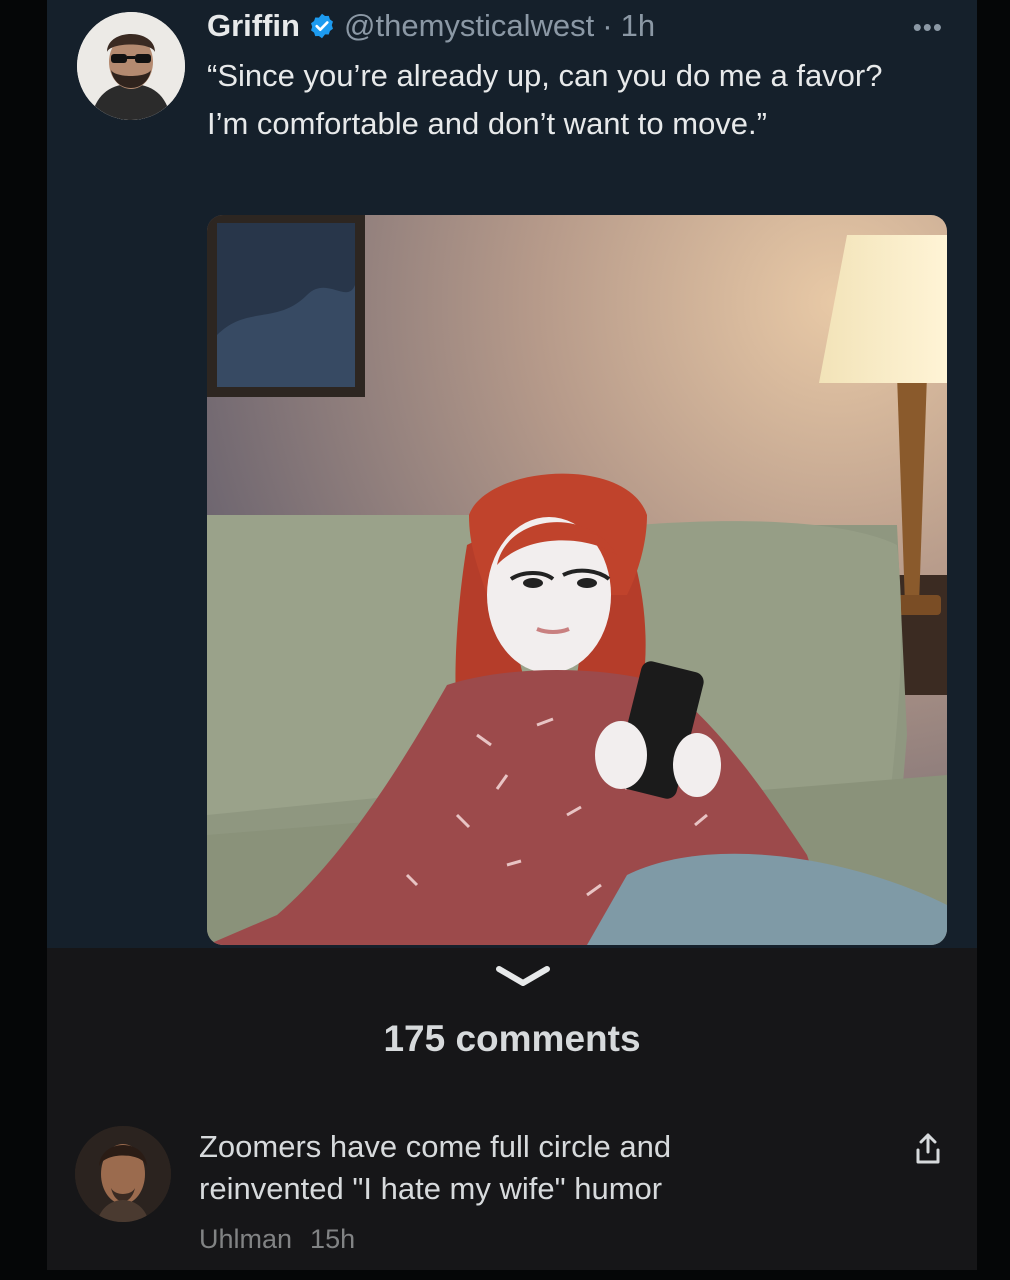 This screenshot has height=1280, width=1010. What do you see at coordinates (131, 66) in the screenshot?
I see `tweet-author-avatar` at bounding box center [131, 66].